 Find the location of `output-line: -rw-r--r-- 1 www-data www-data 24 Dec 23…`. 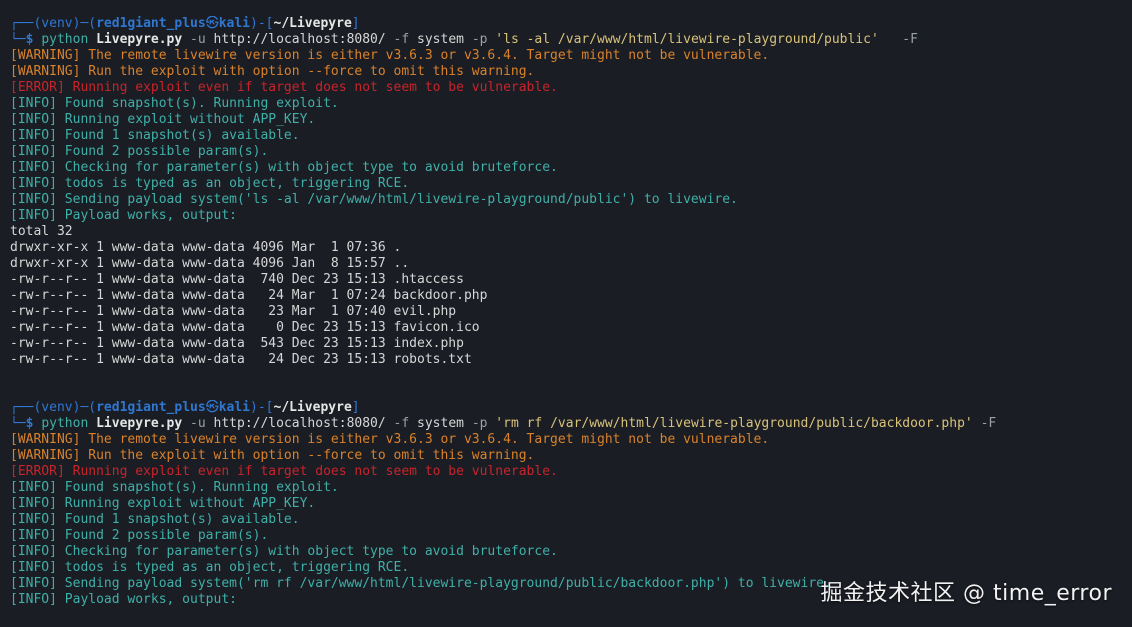

output-line: -rw-r--r-- 1 www-data www-data 24 Dec 23… is located at coordinates (241, 359).